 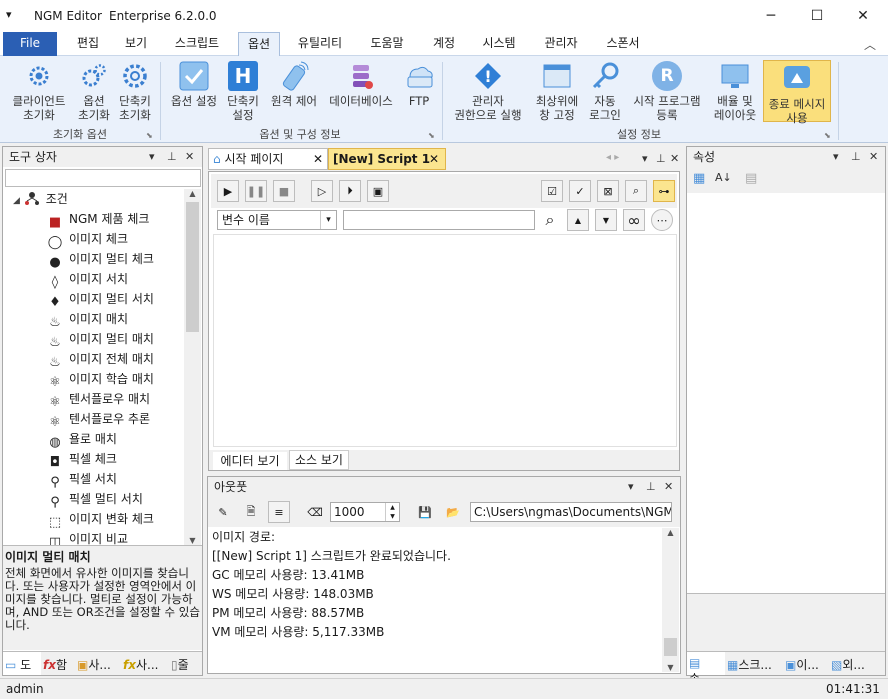 What do you see at coordinates (243, 91) in the screenshot?
I see `hotkey-settings-button: H 단축키 설정` at bounding box center [243, 91].